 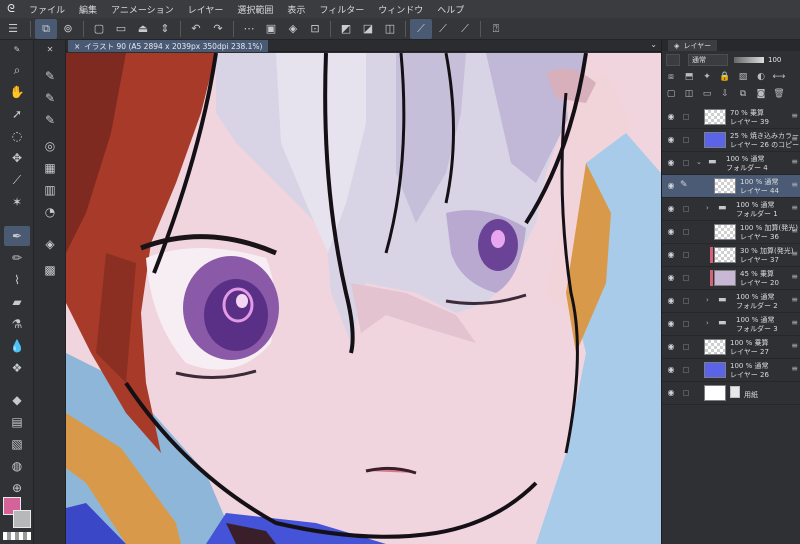 What do you see at coordinates (671, 77) in the screenshot?
I see `clip-icon: ⧈` at bounding box center [671, 77].